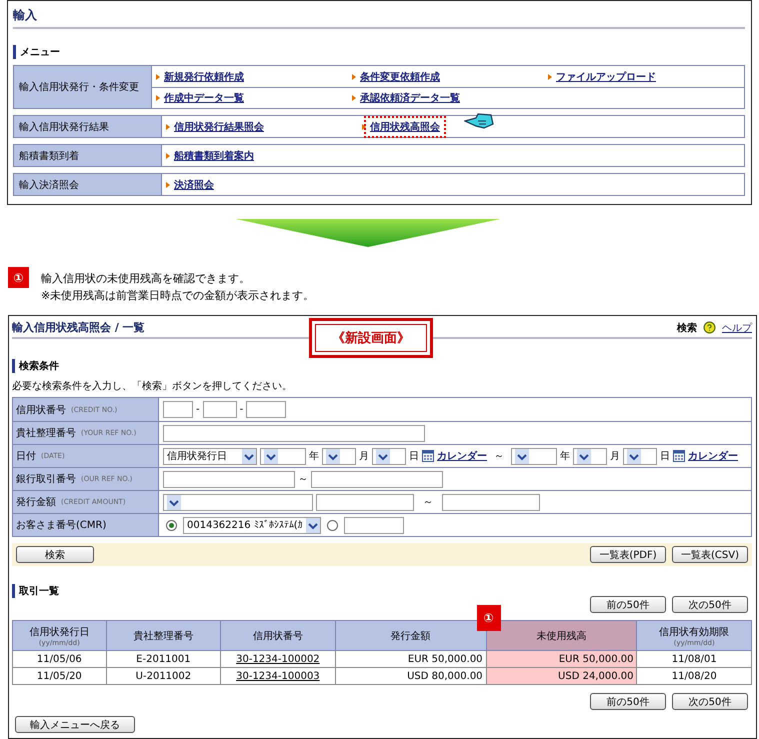  I want to click on field-label: 発行金額, so click(36, 502).